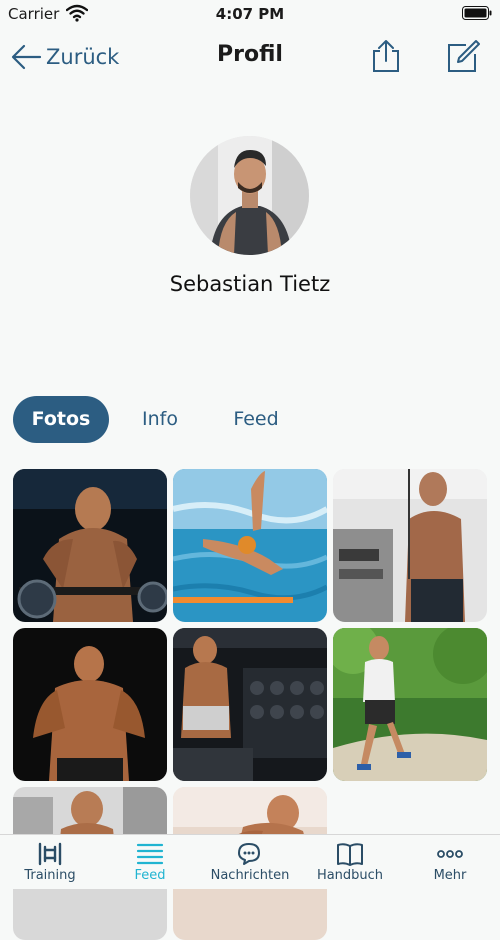  Describe the element at coordinates (250, 284) in the screenshot. I see `profile-name: Sebastian Tietz` at that location.